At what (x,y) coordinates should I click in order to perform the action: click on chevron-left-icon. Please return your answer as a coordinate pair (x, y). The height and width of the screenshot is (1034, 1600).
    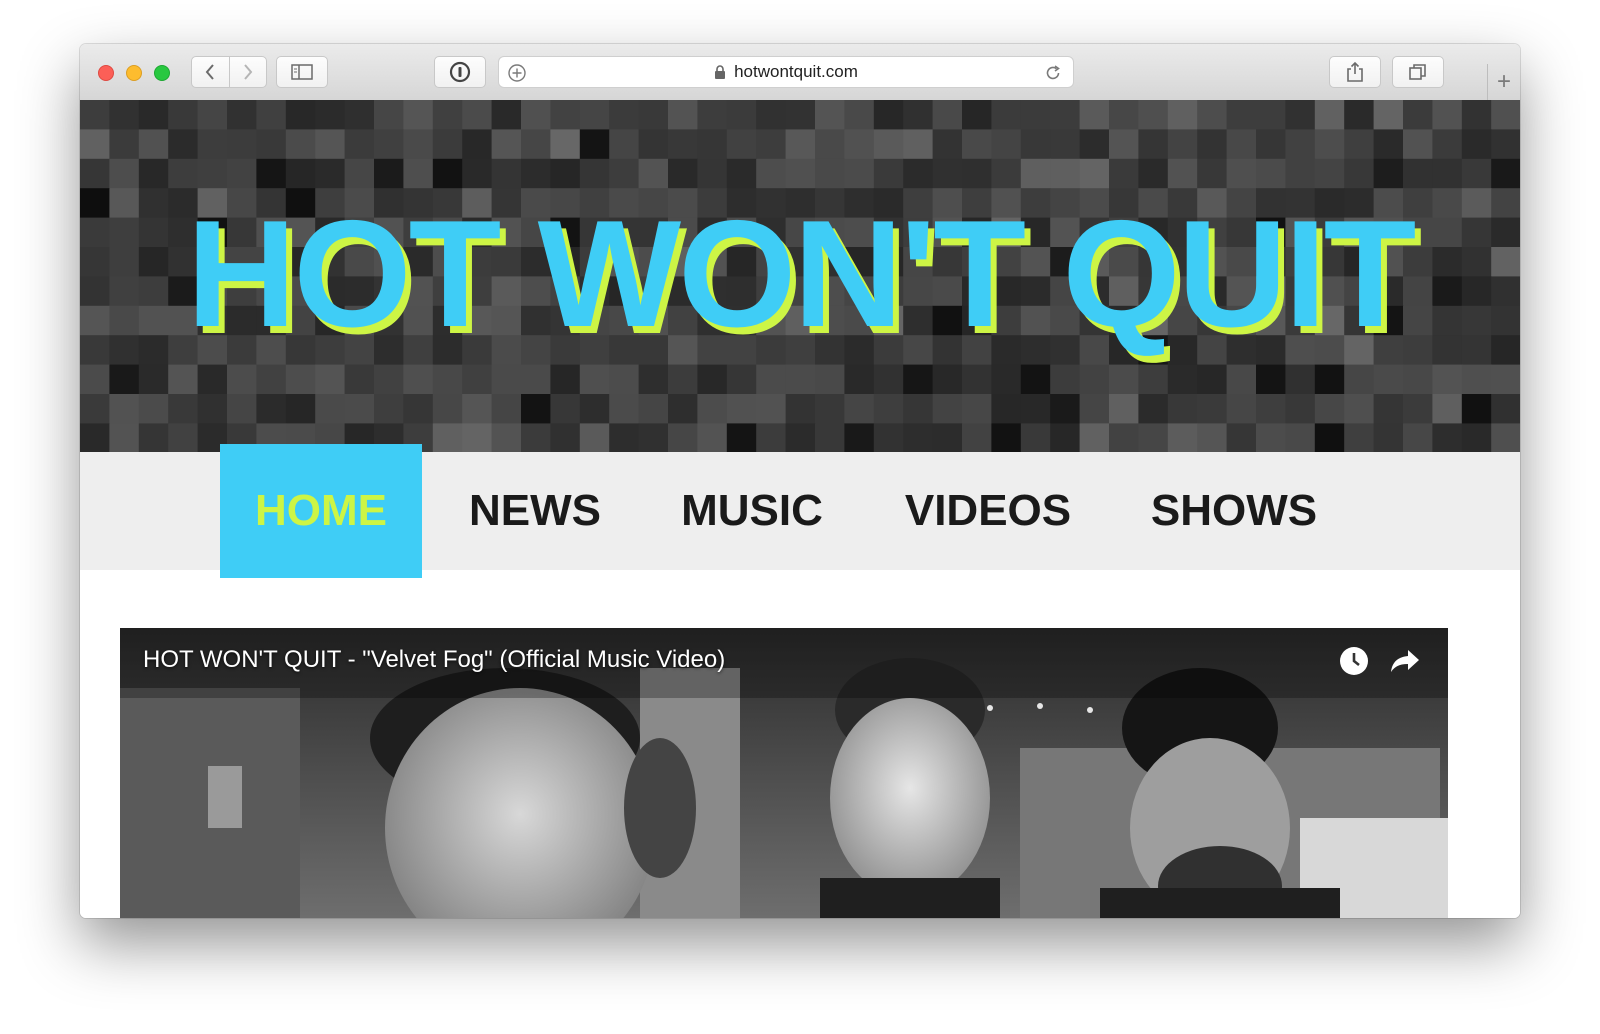
    Looking at the image, I should click on (210, 72).